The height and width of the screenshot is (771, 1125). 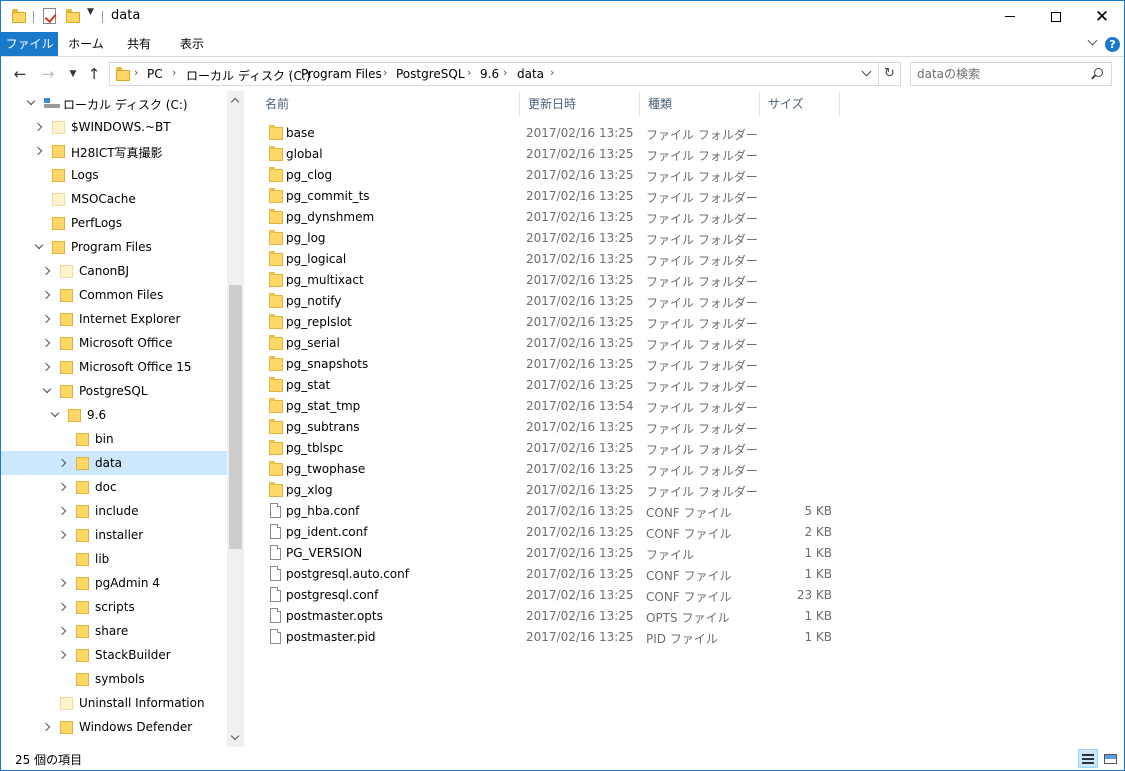 What do you see at coordinates (557, 196) in the screenshot?
I see `table-row: pg_commit_ts 2017/02/16 13:25 ファイル フォルダー` at bounding box center [557, 196].